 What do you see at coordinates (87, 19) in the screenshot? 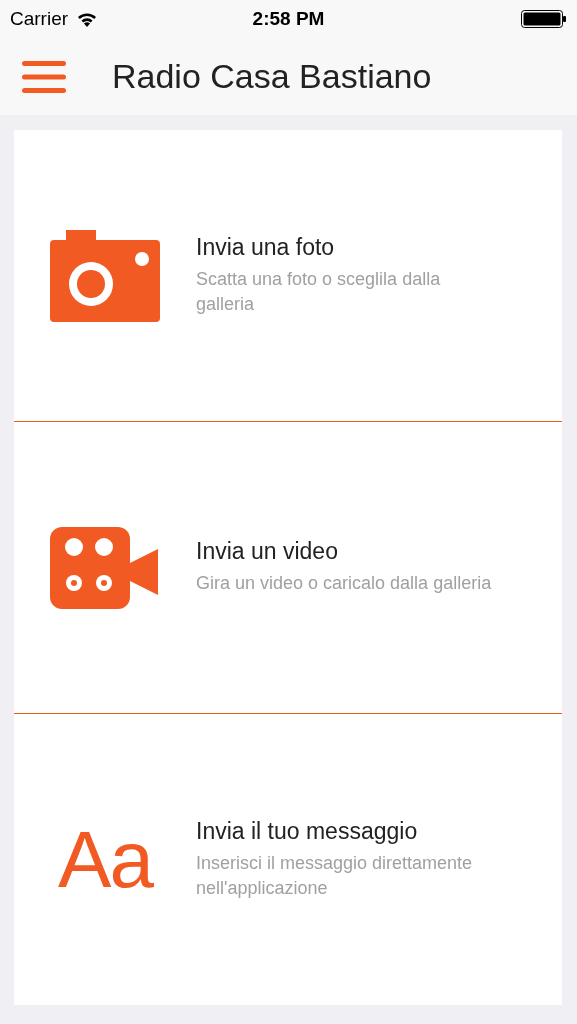
I see `wifi-icon` at bounding box center [87, 19].